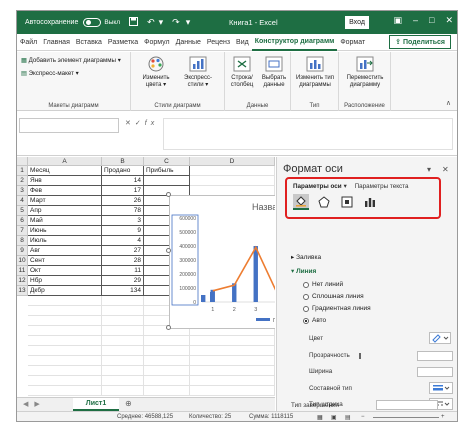  I want to click on cap-type-dropdown, so click(407, 405).